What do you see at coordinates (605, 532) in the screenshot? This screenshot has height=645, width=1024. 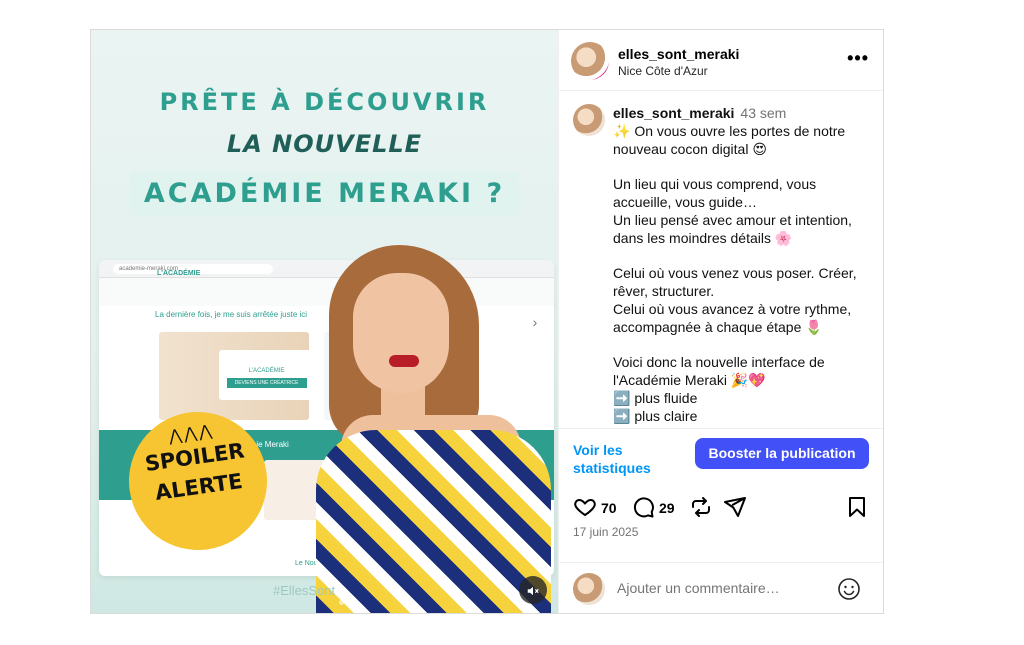 I see `post-date: 17 juin 2025` at bounding box center [605, 532].